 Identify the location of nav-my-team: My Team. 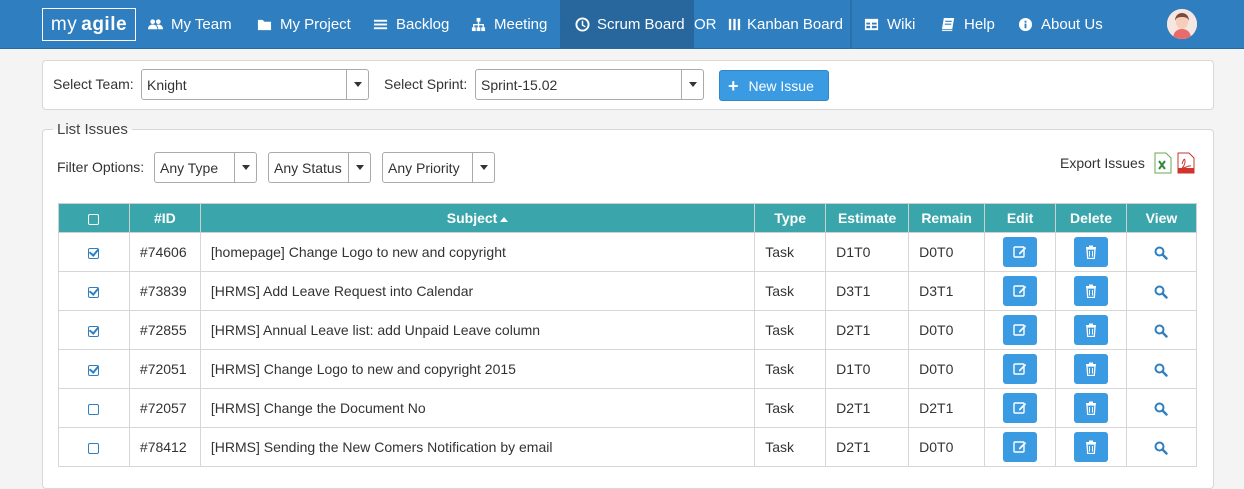
(190, 24).